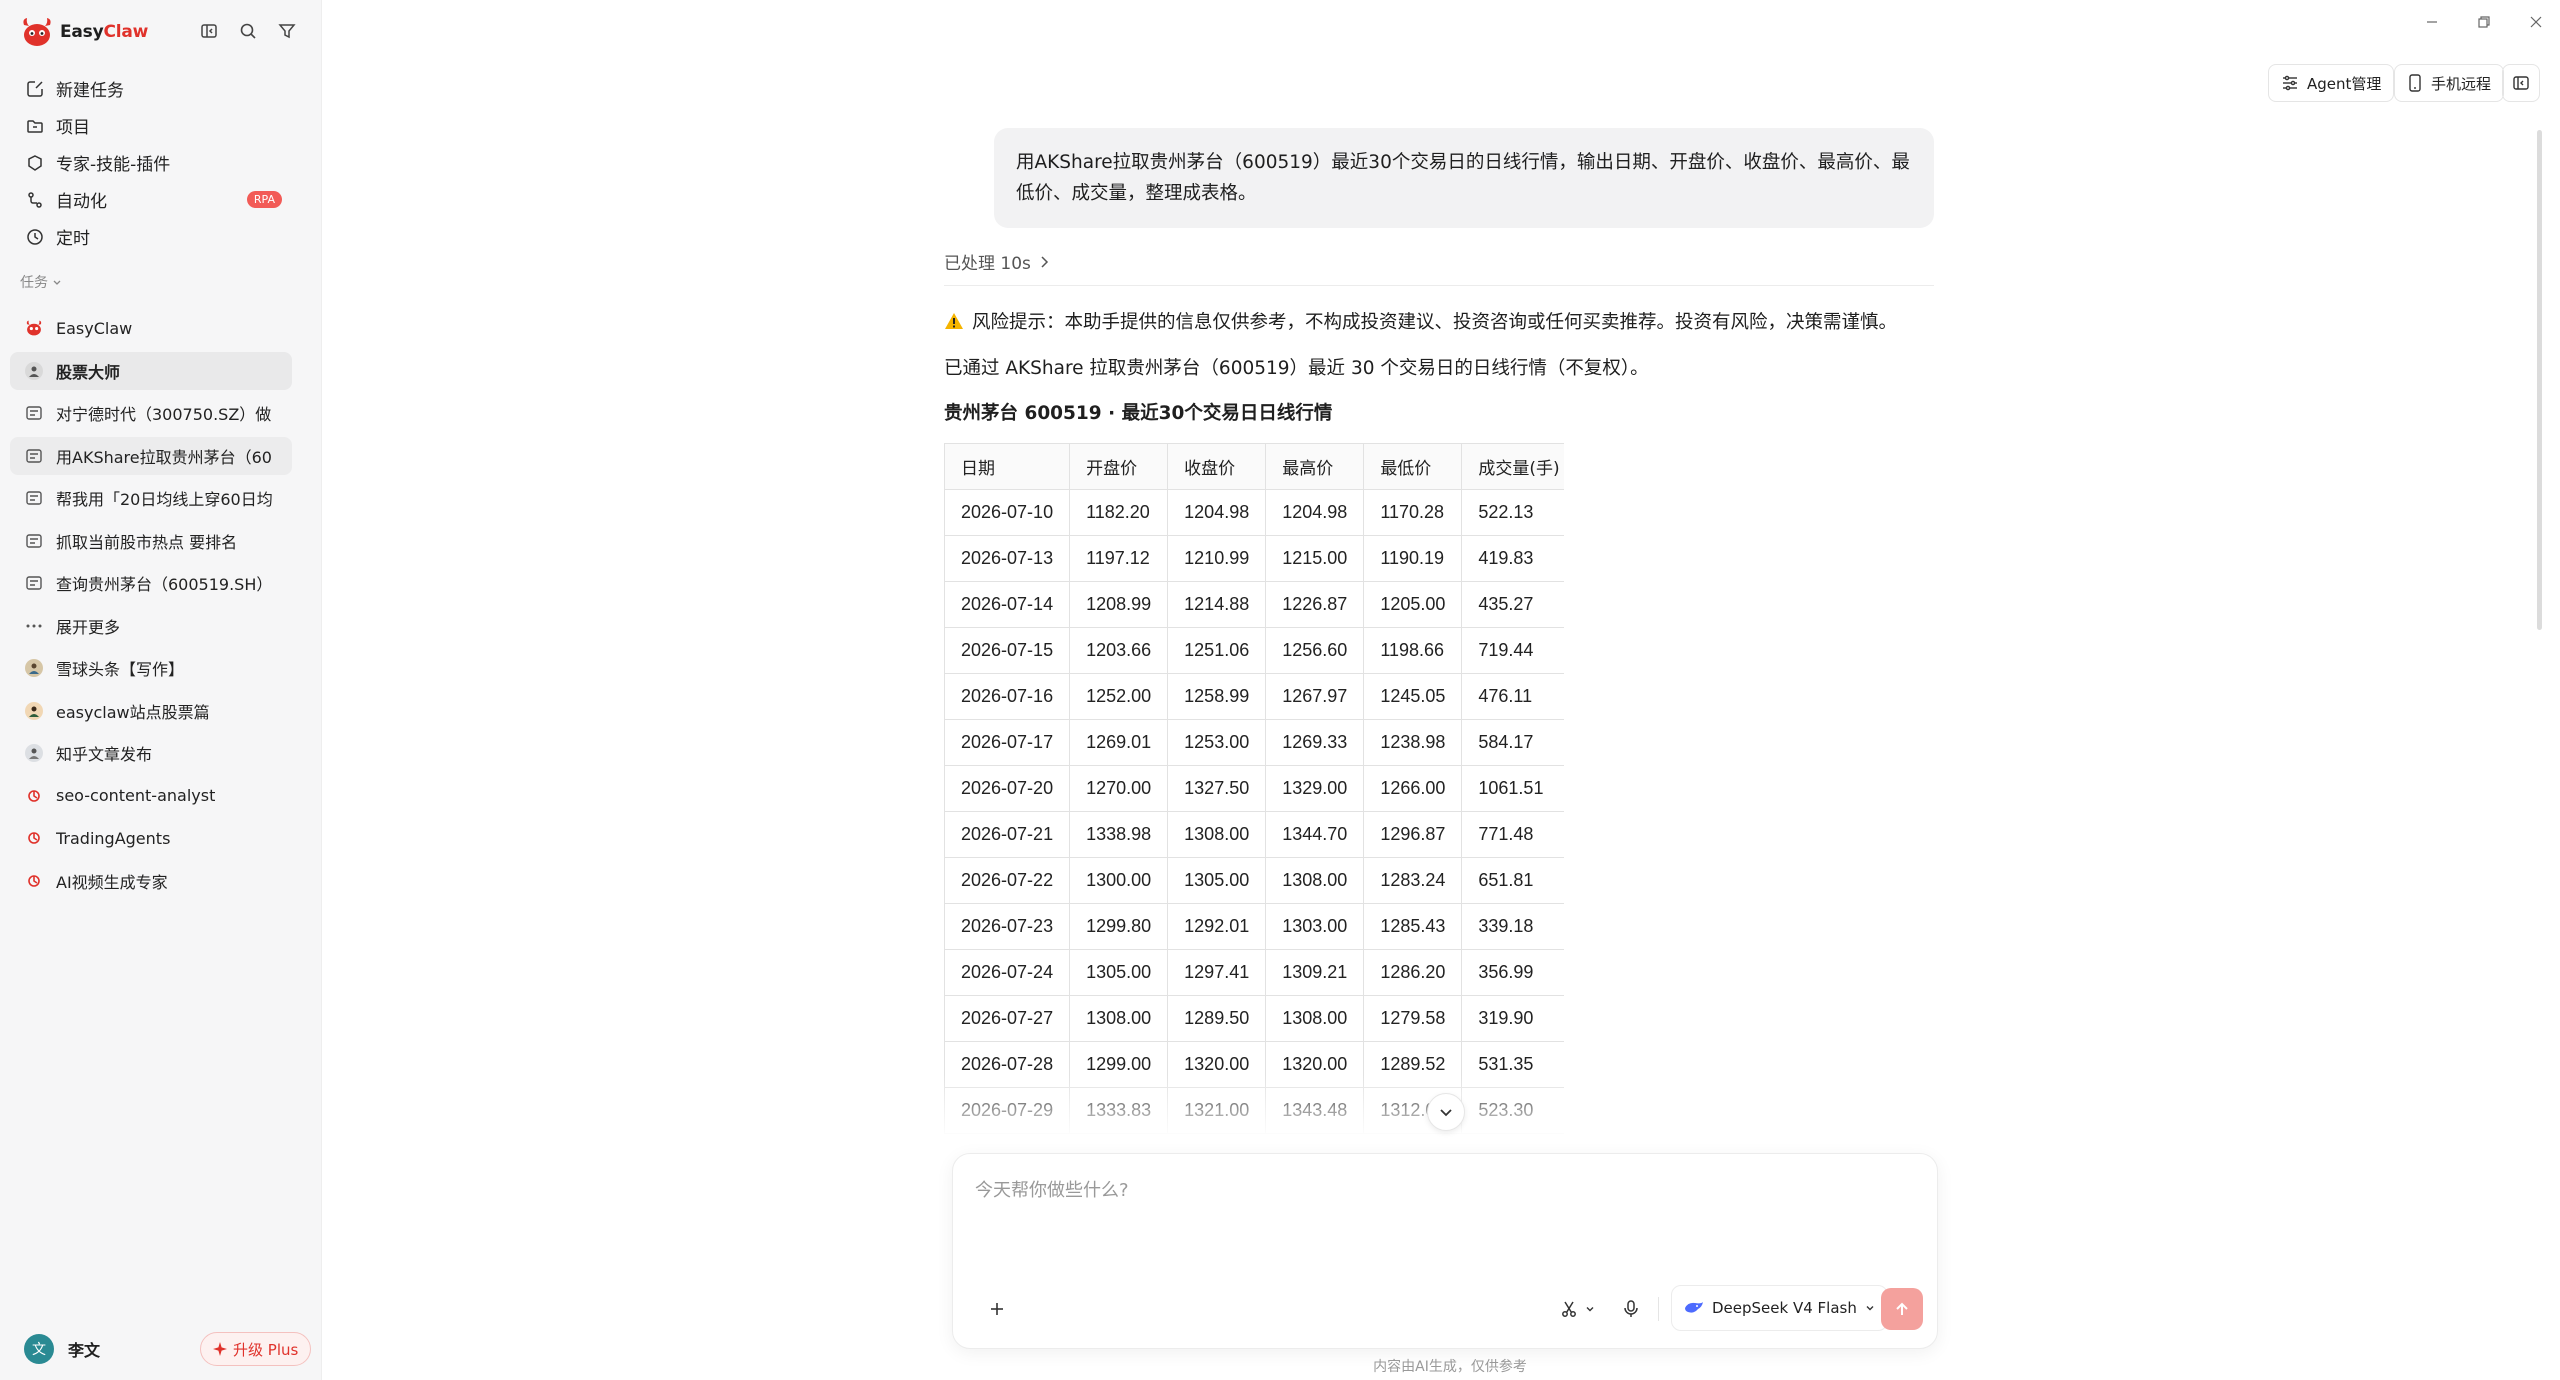 This screenshot has width=2560, height=1380. I want to click on nav-label: 自动化, so click(81, 202).